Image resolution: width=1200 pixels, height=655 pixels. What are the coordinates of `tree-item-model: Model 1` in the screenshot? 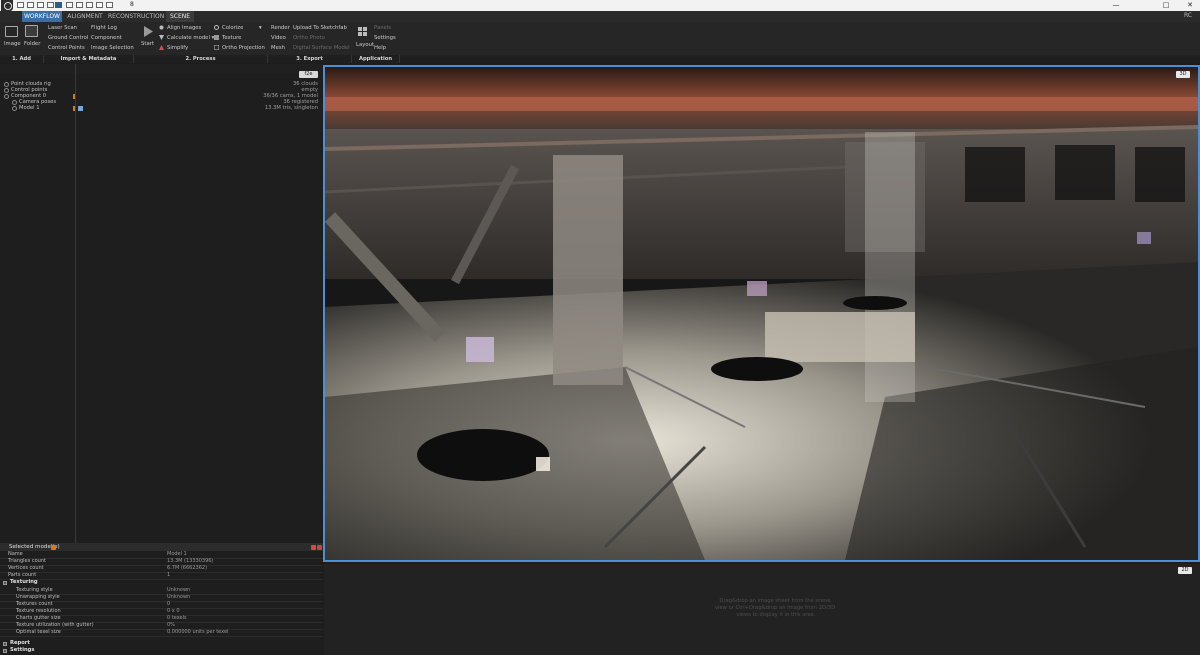 It's located at (29, 108).